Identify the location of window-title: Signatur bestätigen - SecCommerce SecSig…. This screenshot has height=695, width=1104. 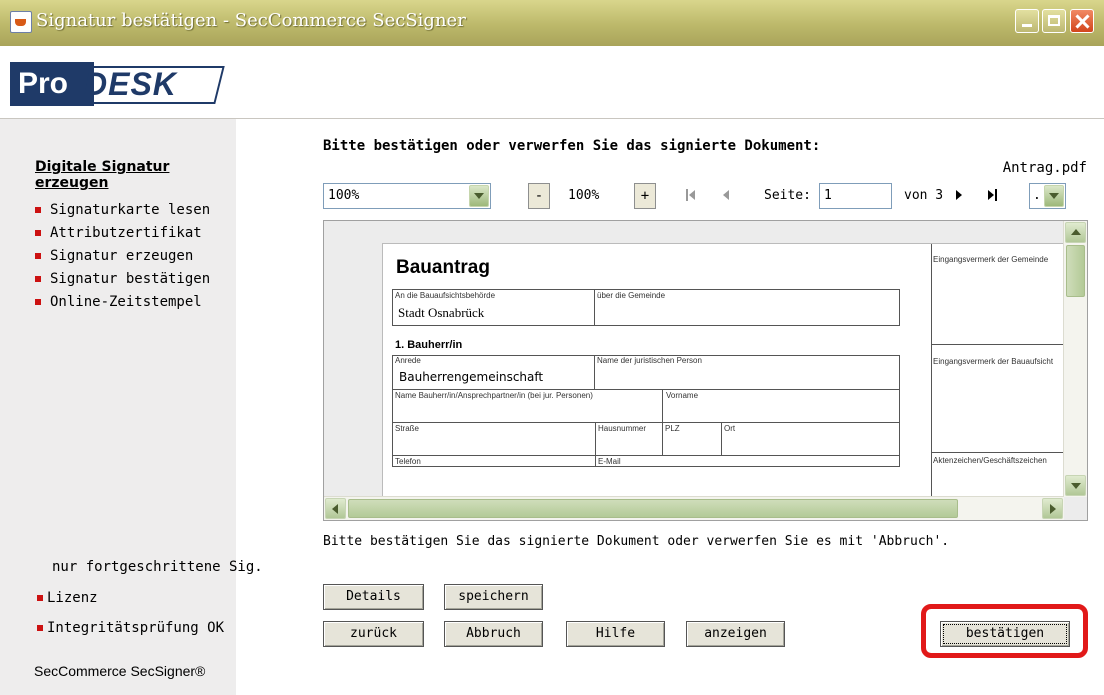
(251, 20).